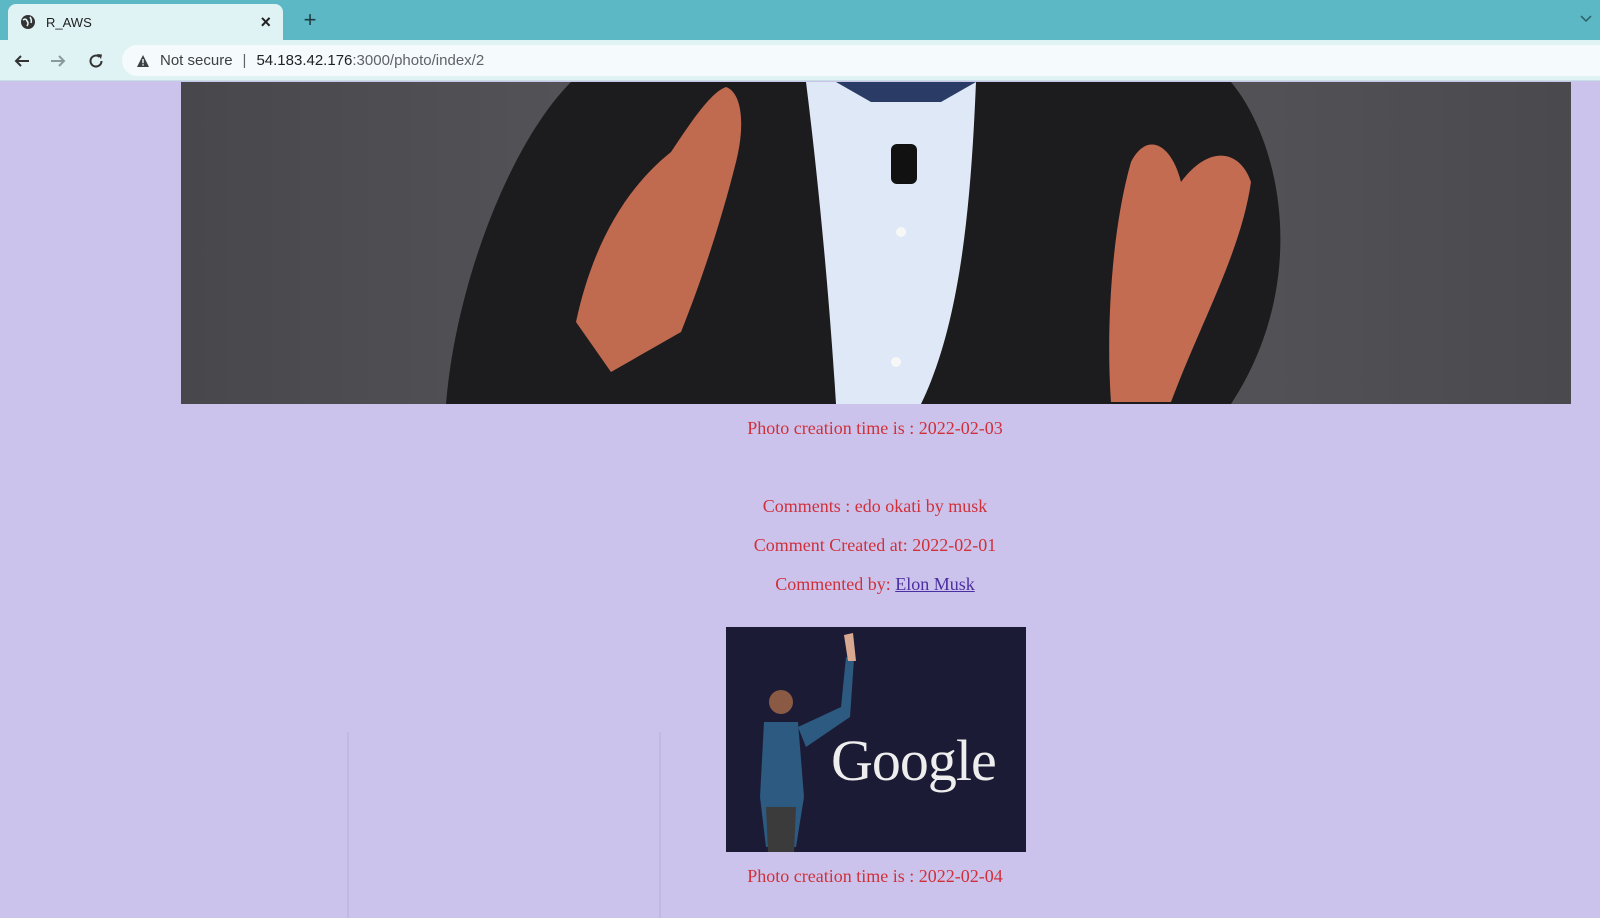 This screenshot has height=918, width=1600. What do you see at coordinates (28, 22) in the screenshot?
I see `globe-icon` at bounding box center [28, 22].